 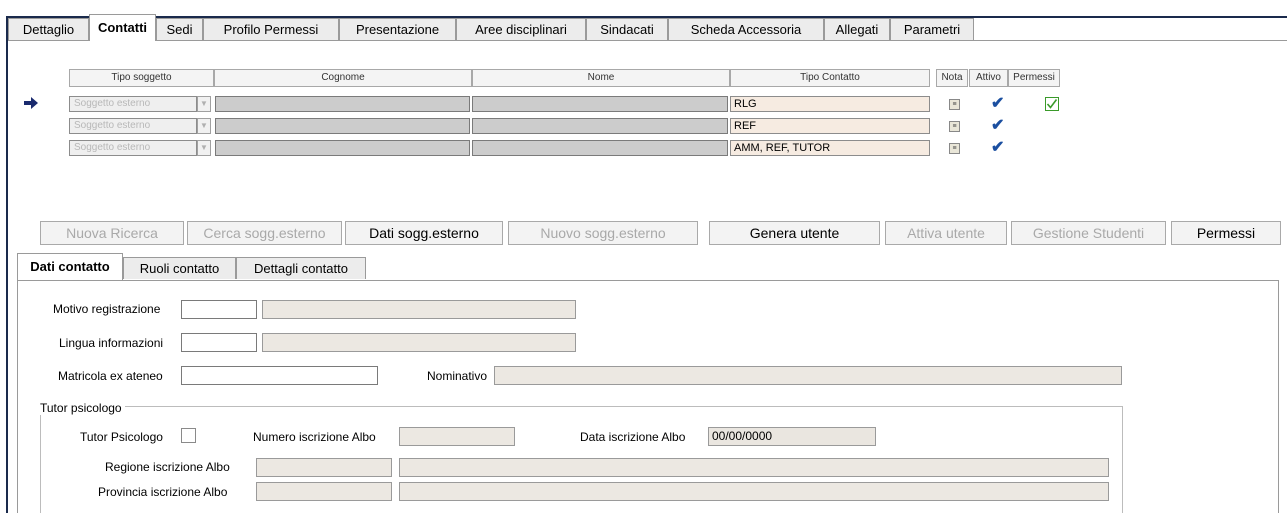 I want to click on nuovo-sogg-esterno-button: Nuovo sogg.esterno, so click(x=603, y=233).